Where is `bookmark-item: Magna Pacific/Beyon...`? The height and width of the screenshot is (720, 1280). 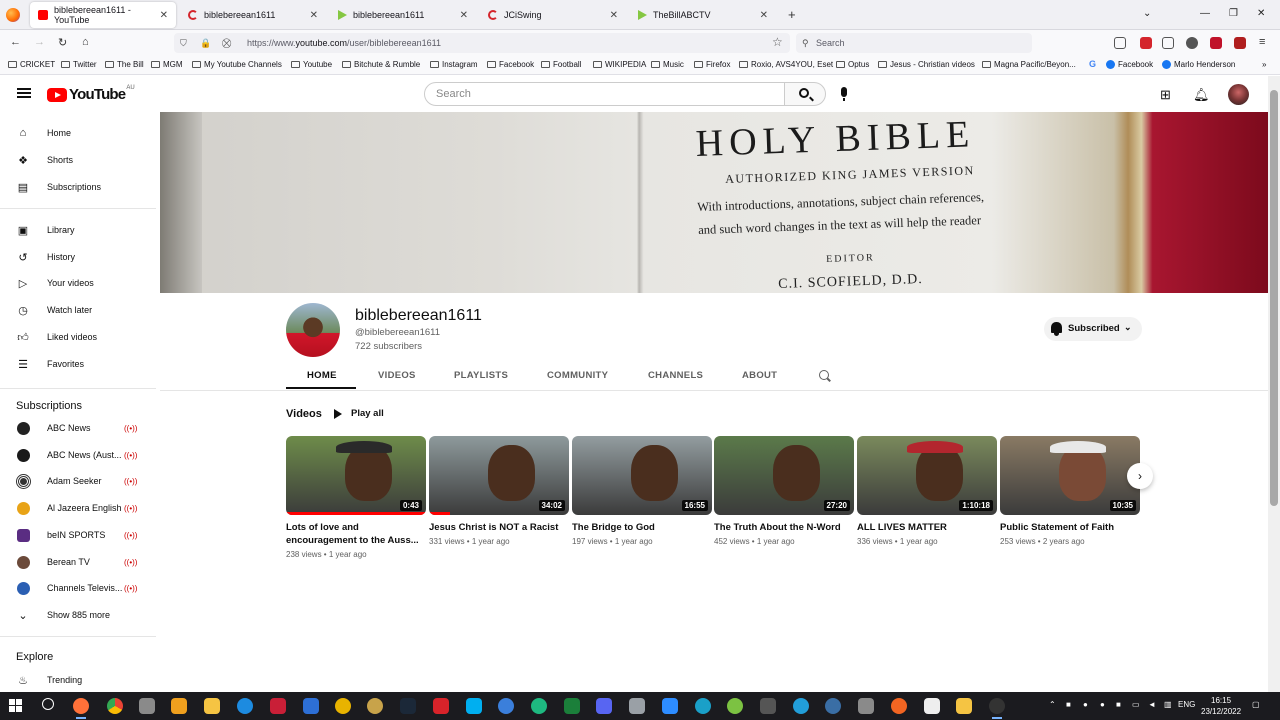
bookmark-item: Magna Pacific/Beyon... is located at coordinates (1029, 64).